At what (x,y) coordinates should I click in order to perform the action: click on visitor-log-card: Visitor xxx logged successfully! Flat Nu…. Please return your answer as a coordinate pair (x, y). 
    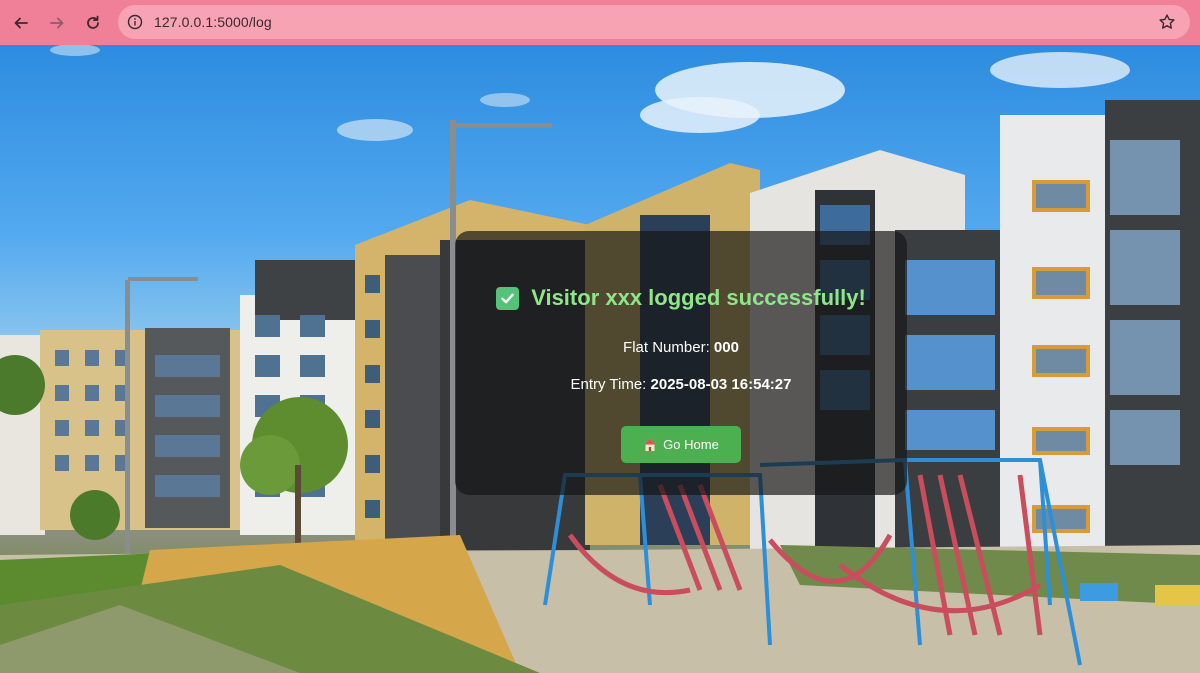
    Looking at the image, I should click on (681, 363).